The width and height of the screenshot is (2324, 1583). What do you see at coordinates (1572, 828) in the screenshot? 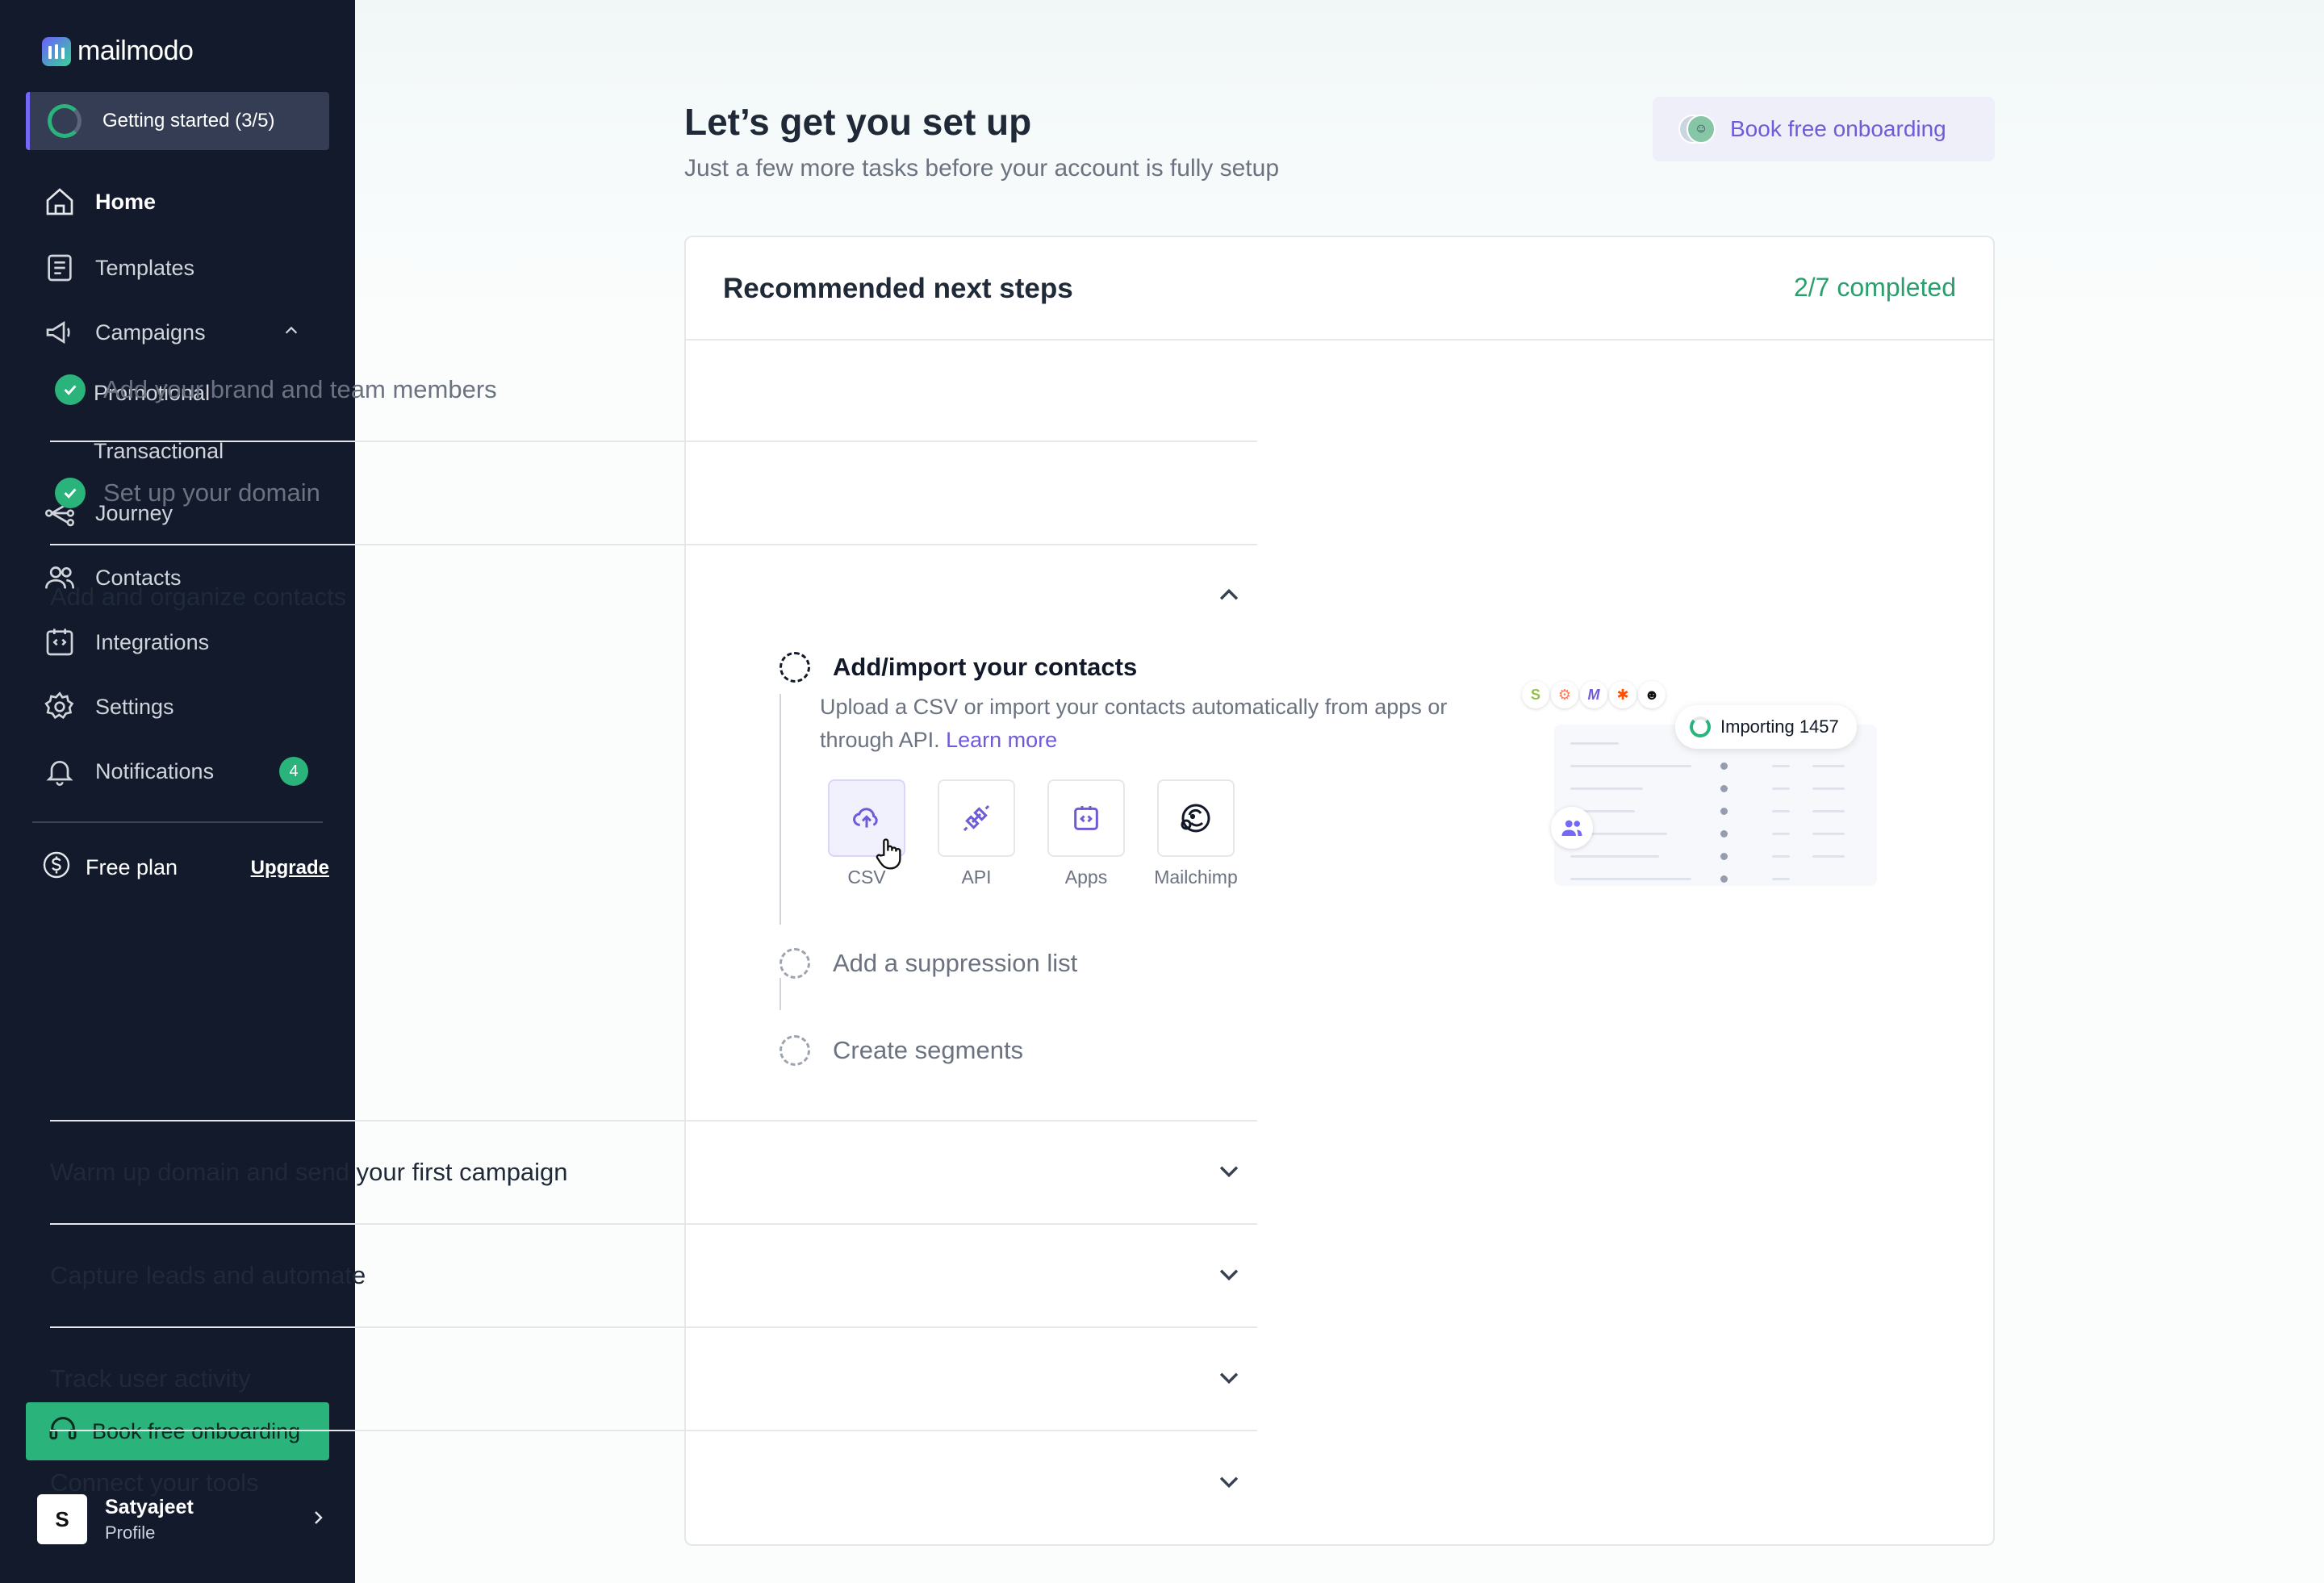
I see `people-icon` at bounding box center [1572, 828].